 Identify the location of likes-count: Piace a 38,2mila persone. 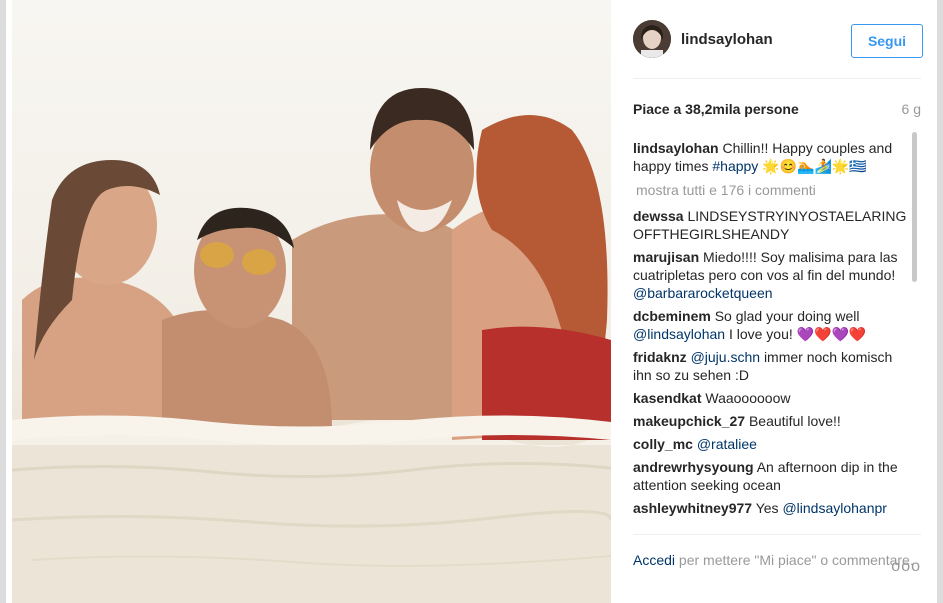
(716, 109).